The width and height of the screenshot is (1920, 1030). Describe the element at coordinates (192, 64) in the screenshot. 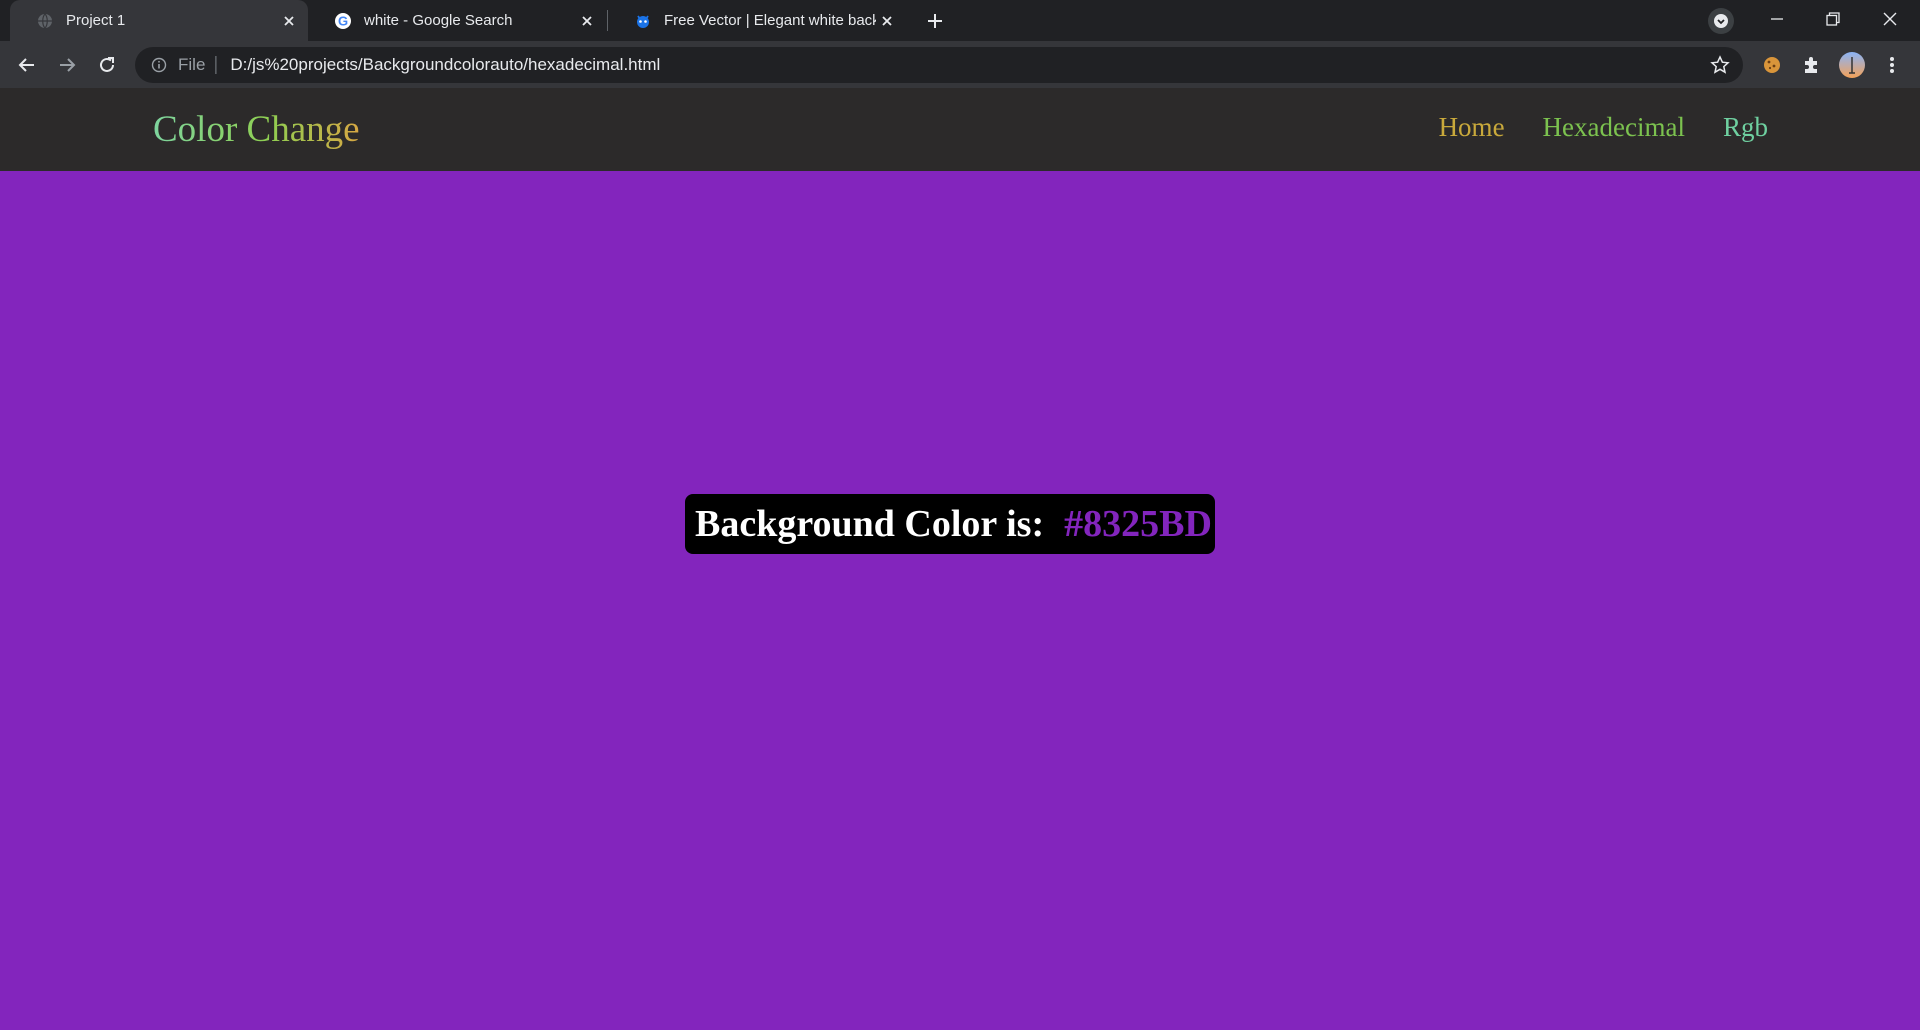

I see `url-scheme-label: File` at that location.